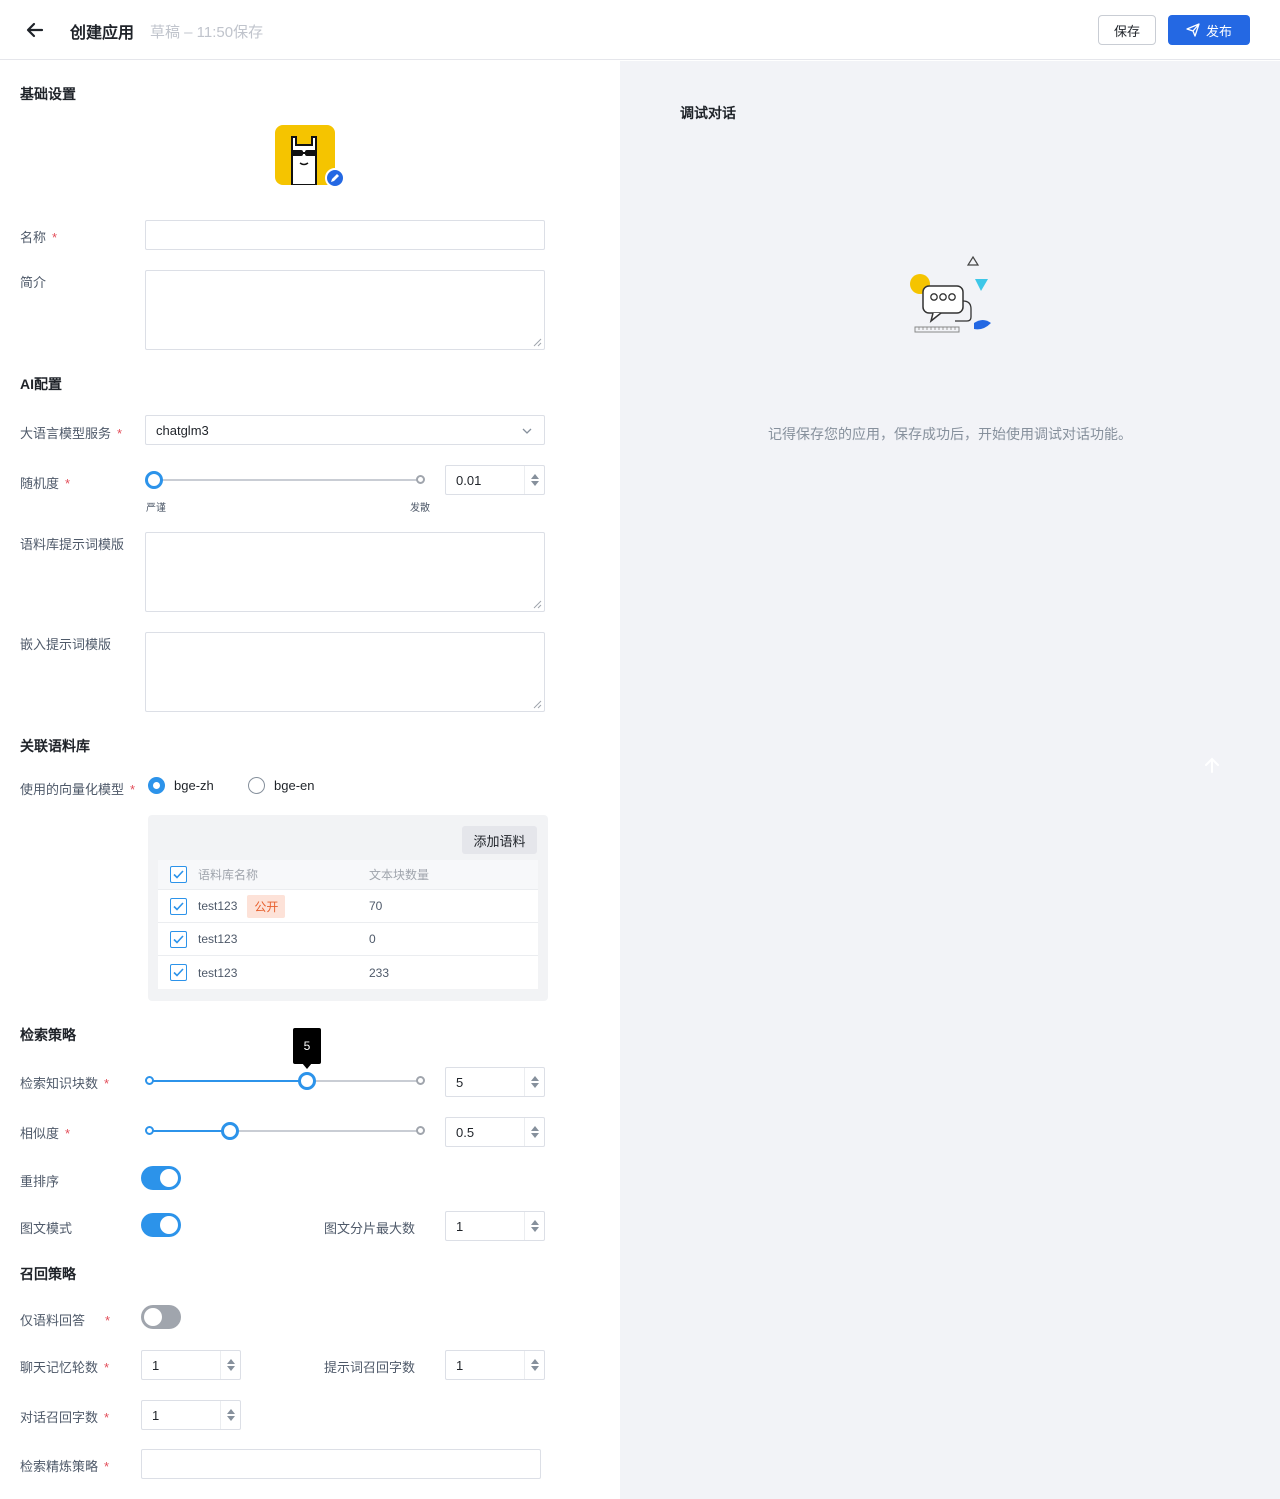 The image size is (1280, 1499). Describe the element at coordinates (640, 30) in the screenshot. I see `top-bar: 创建应用 草稿 – 11:50保存 保存 发布` at that location.